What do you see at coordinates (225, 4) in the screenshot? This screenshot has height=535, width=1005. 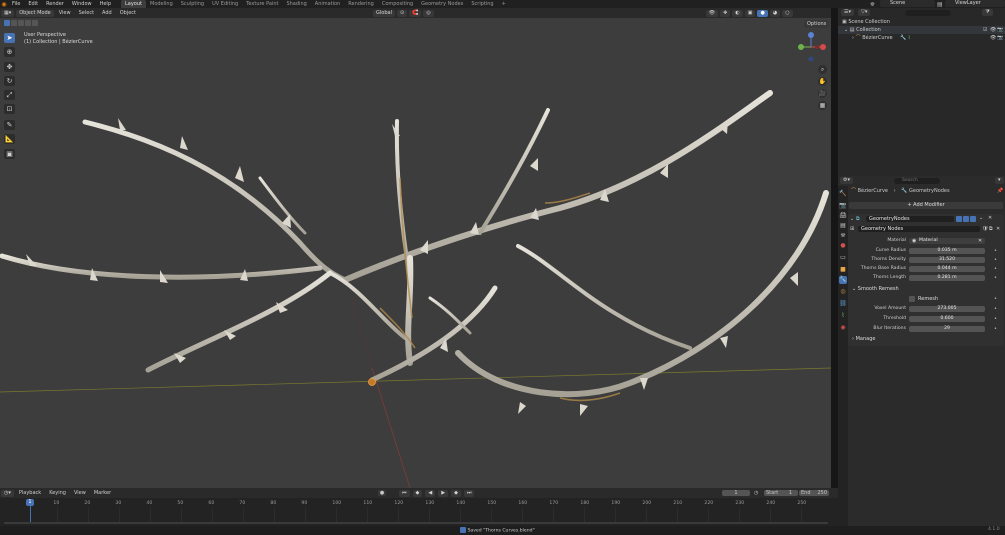 I see `tab-uv-editing: UV Editing` at bounding box center [225, 4].